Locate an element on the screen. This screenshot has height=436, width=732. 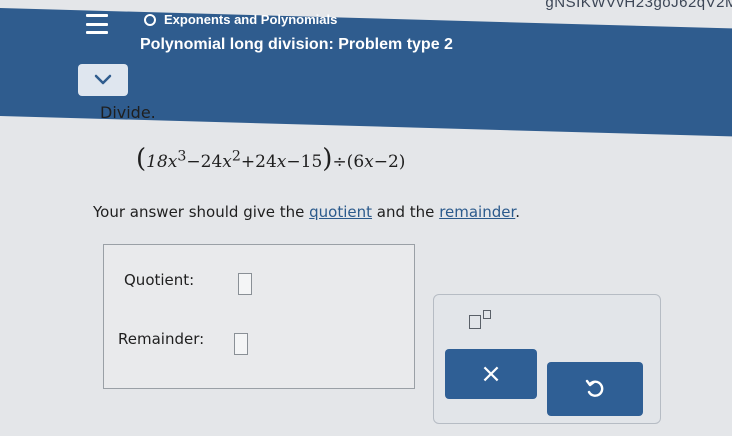
topic-title: Exponents and Polynomials is located at coordinates (251, 19).